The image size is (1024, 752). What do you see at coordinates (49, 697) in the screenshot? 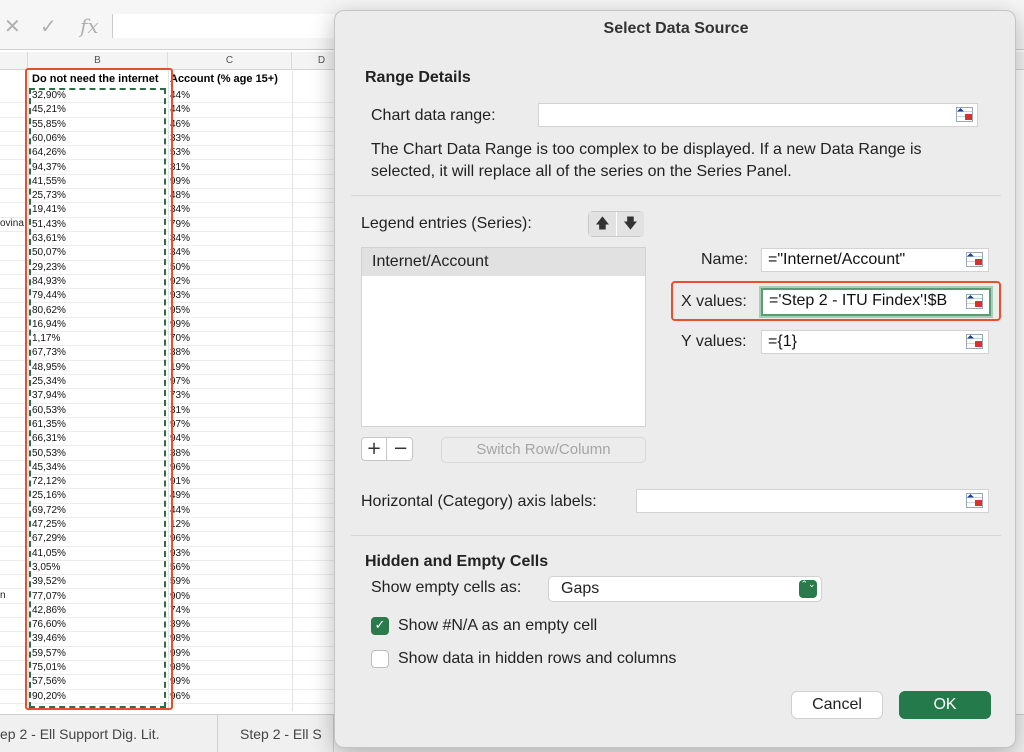
I see `cell-b: 90,20%` at bounding box center [49, 697].